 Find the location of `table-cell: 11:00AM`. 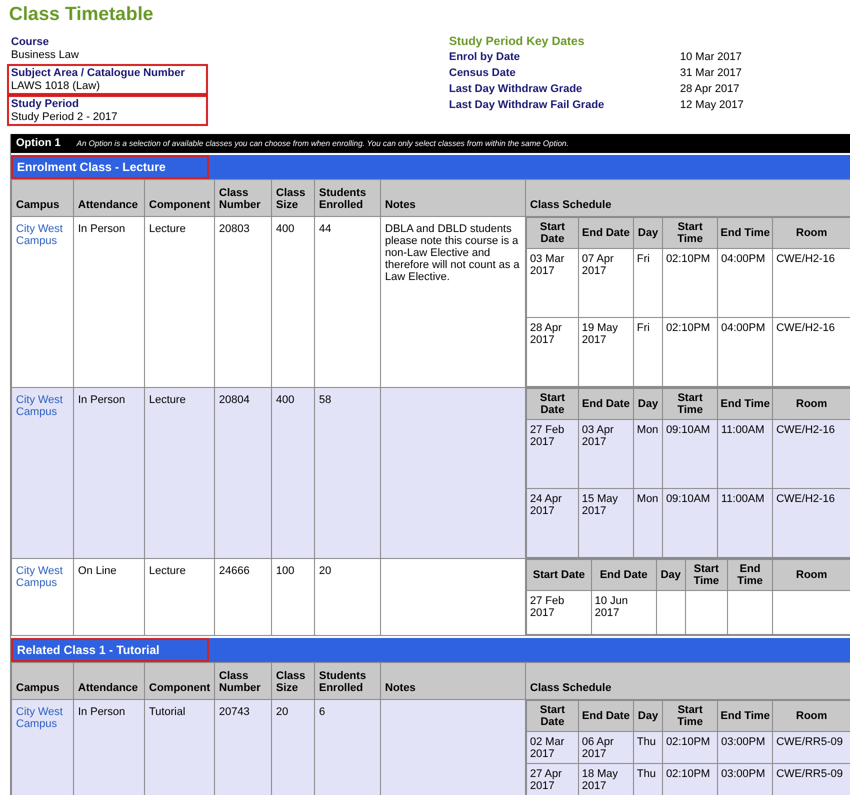

table-cell: 11:00AM is located at coordinates (742, 430).